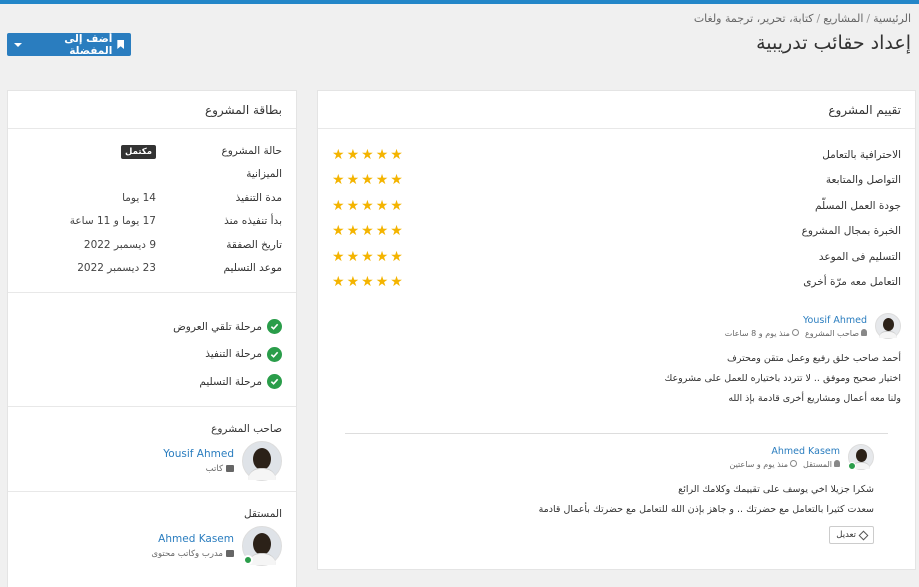  I want to click on add-to-favorites-button: أضف إلى المفضلة, so click(69, 44).